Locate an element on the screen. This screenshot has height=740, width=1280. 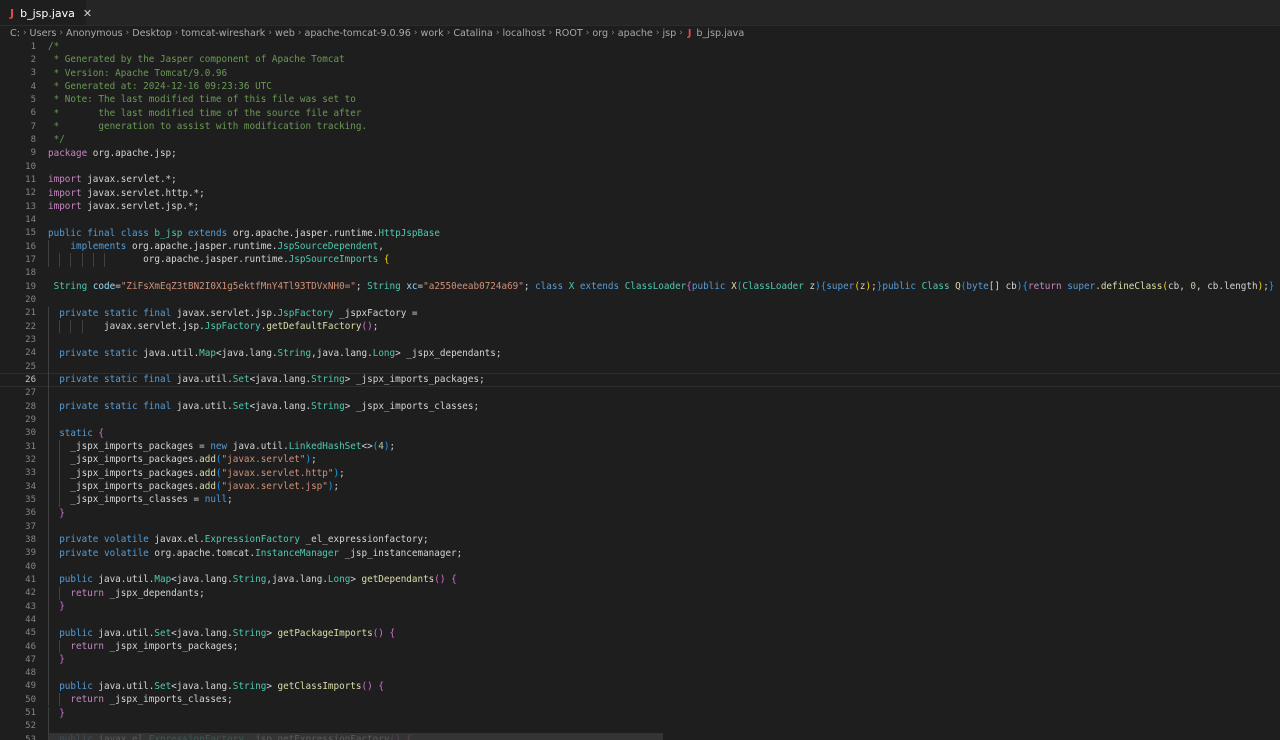
breadcrumb-item: tomcat-wireshark is located at coordinates (223, 33).